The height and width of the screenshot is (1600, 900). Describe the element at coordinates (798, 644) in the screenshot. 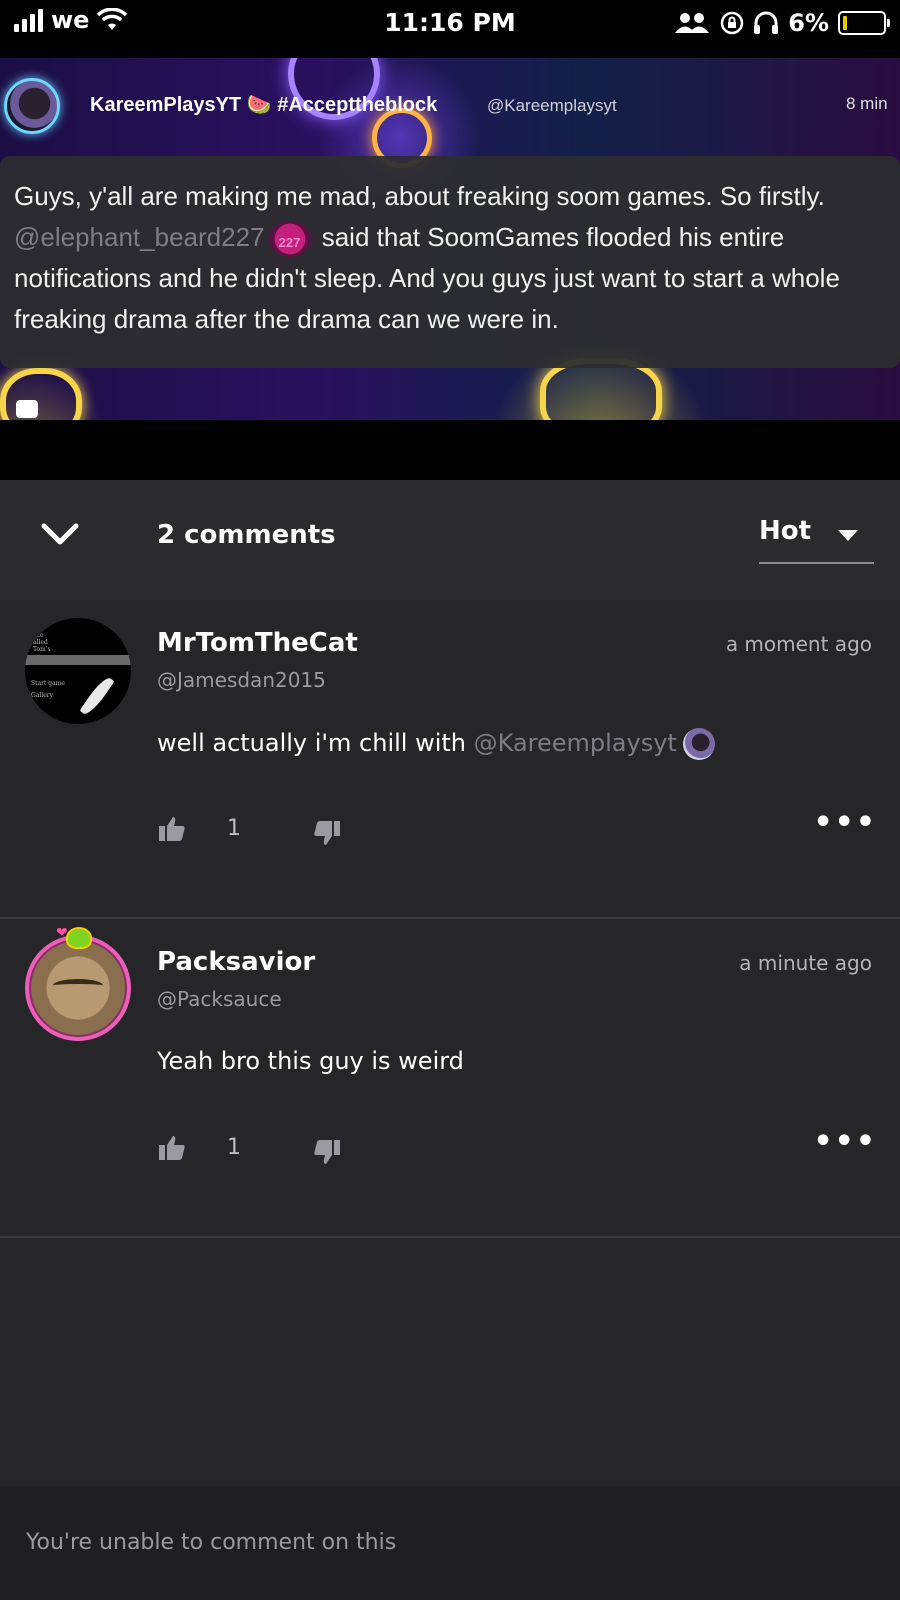

I see `comment-timestamp: a moment ago` at that location.